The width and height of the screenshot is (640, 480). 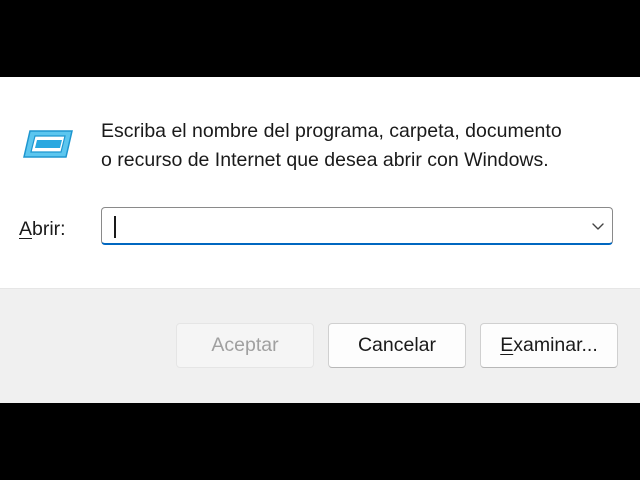 What do you see at coordinates (49, 229) in the screenshot?
I see `open-label-text: brir:` at bounding box center [49, 229].